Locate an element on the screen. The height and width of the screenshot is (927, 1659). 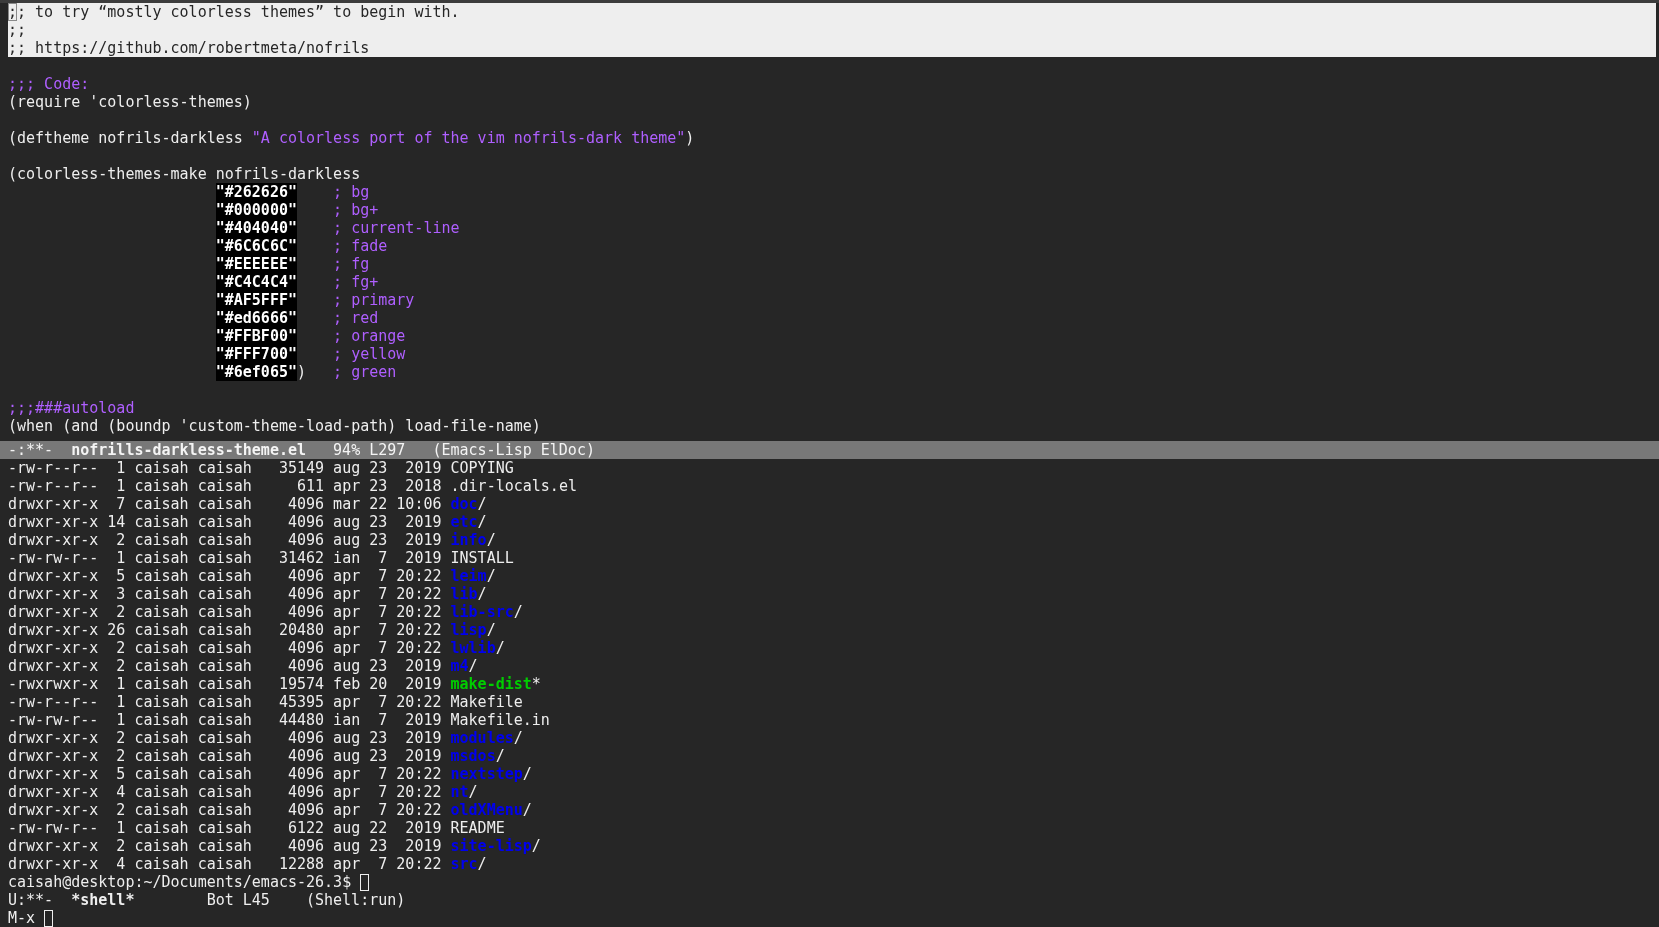
file-entry: drwxr-xr-x 14 caisah caisah 4096 aug 23 2019 etc/ is located at coordinates (247, 522).